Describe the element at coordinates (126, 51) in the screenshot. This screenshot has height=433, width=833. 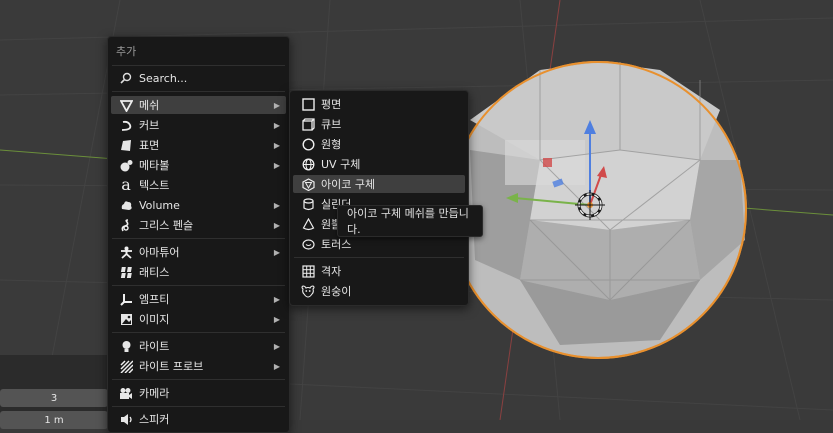
I see `menu-title: 추가` at that location.